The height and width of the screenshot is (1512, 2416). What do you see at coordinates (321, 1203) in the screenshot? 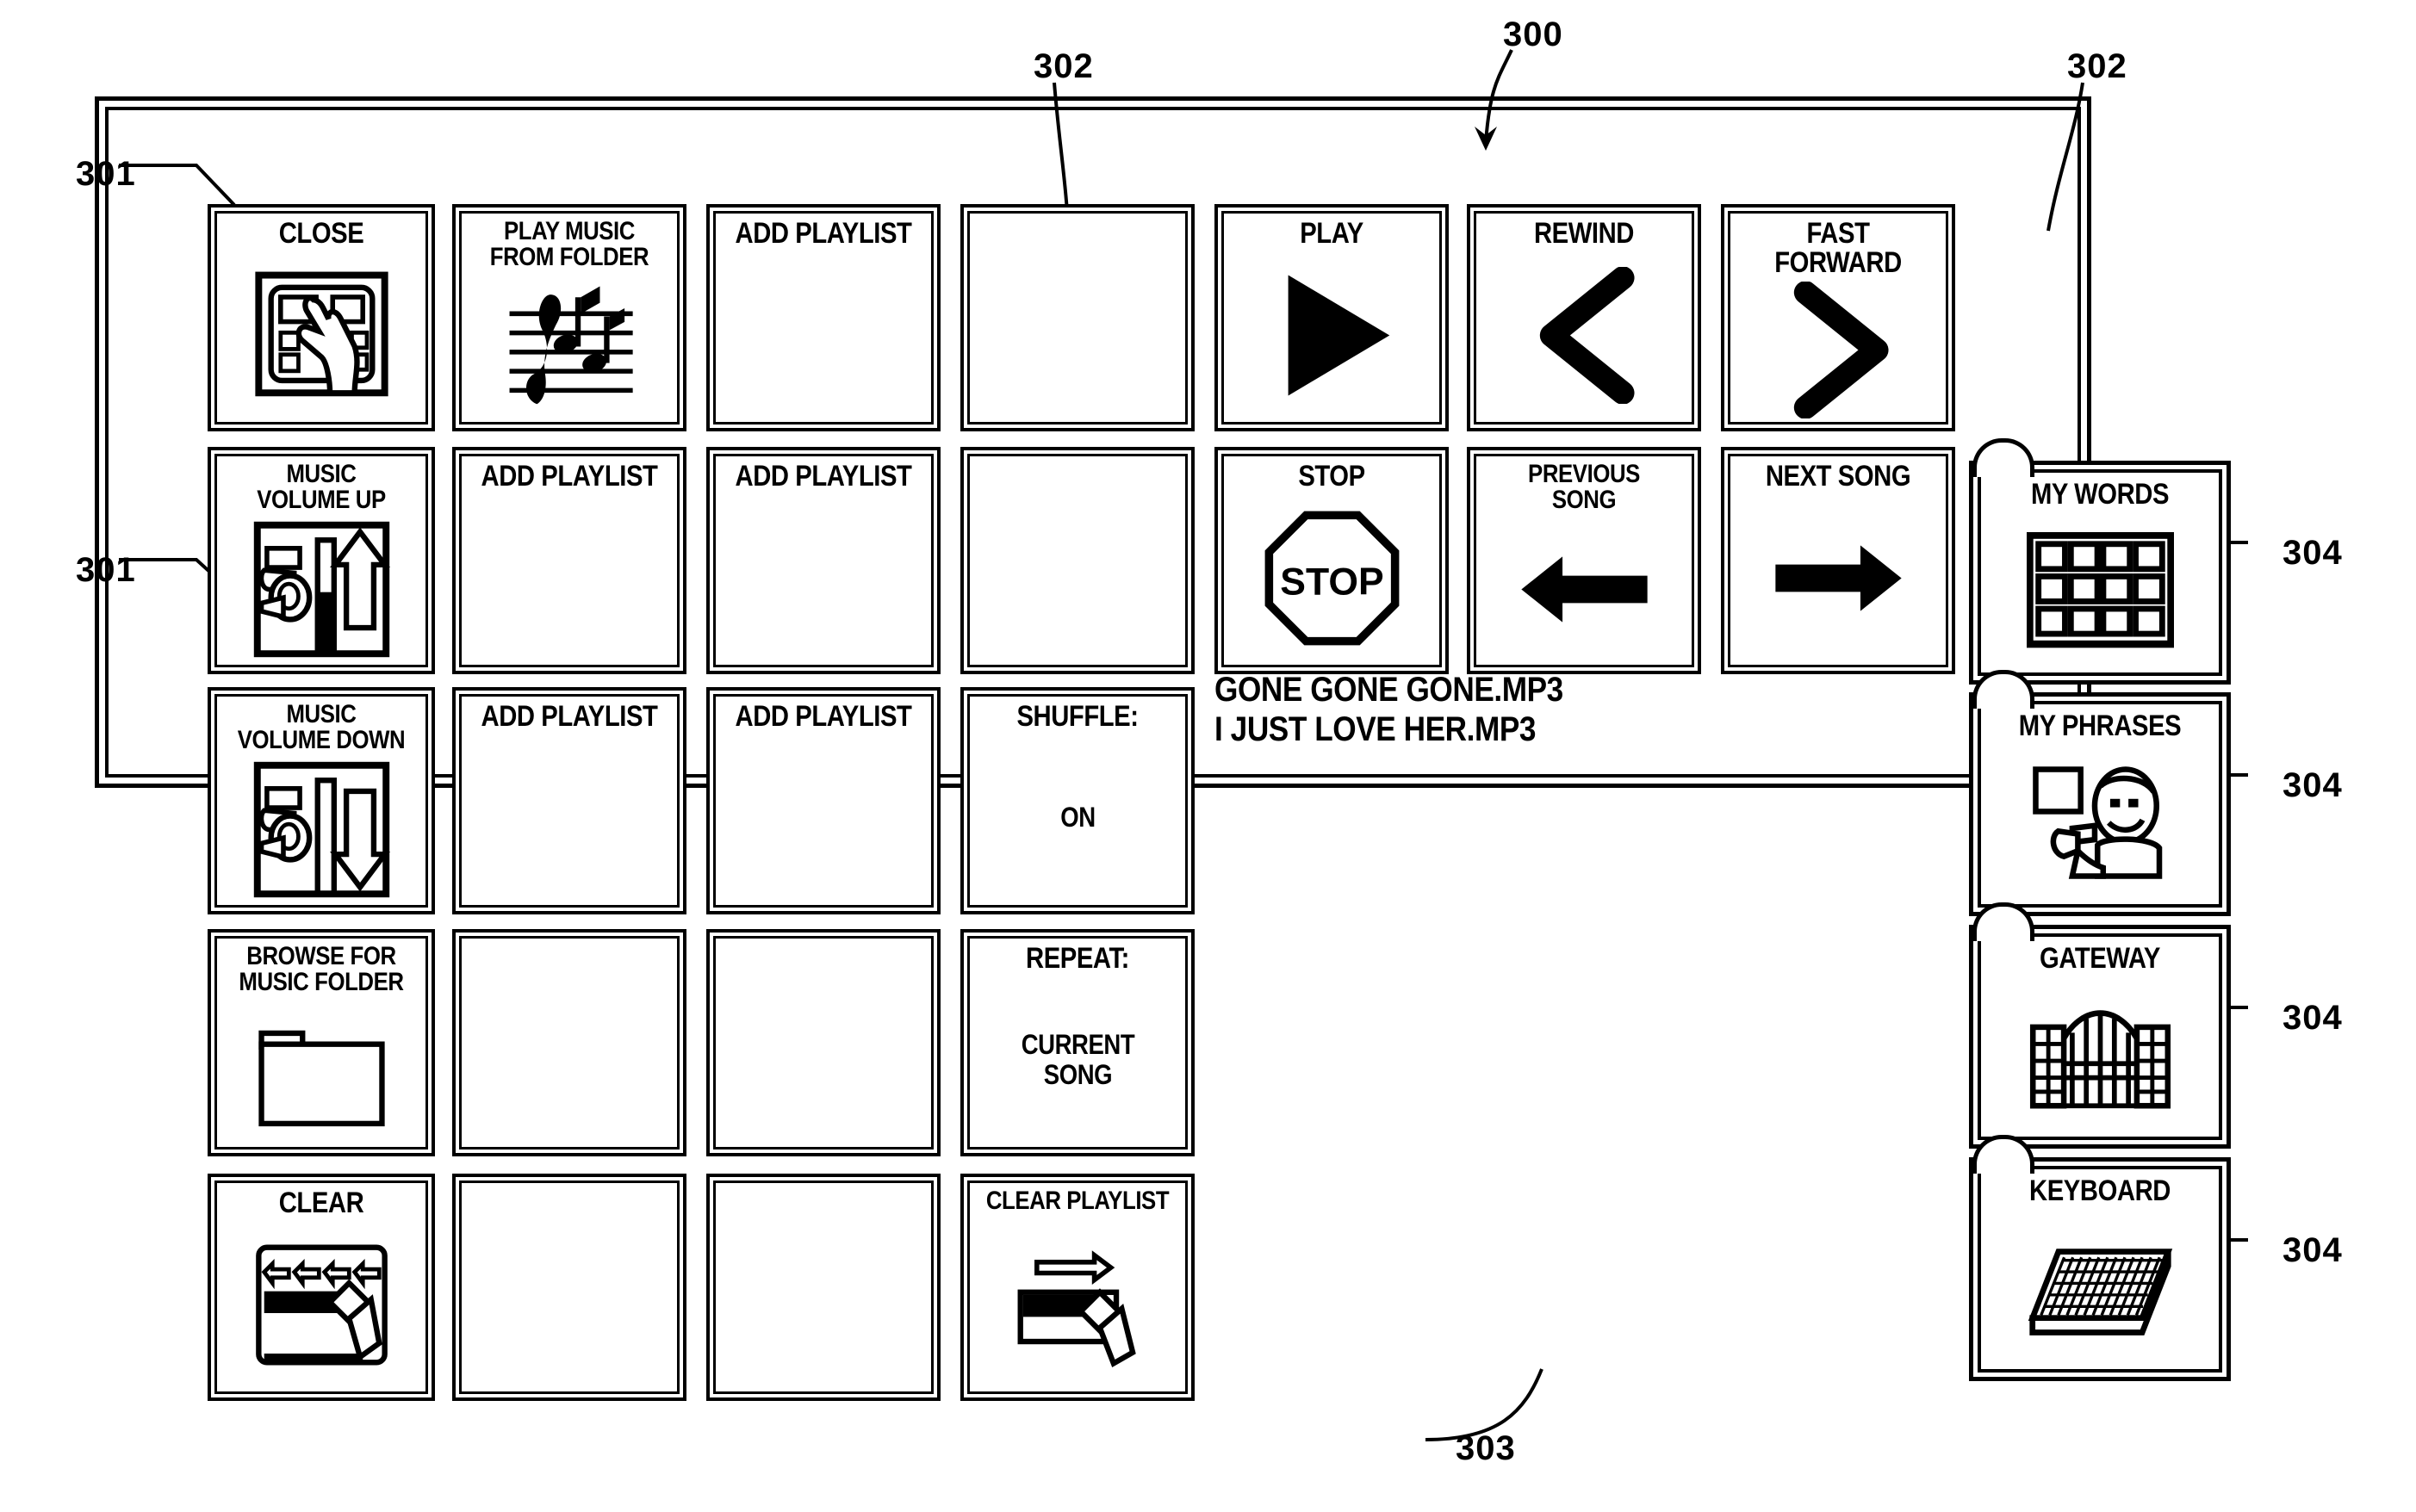
I see `grid-cell-label: CLEAR` at bounding box center [321, 1203].